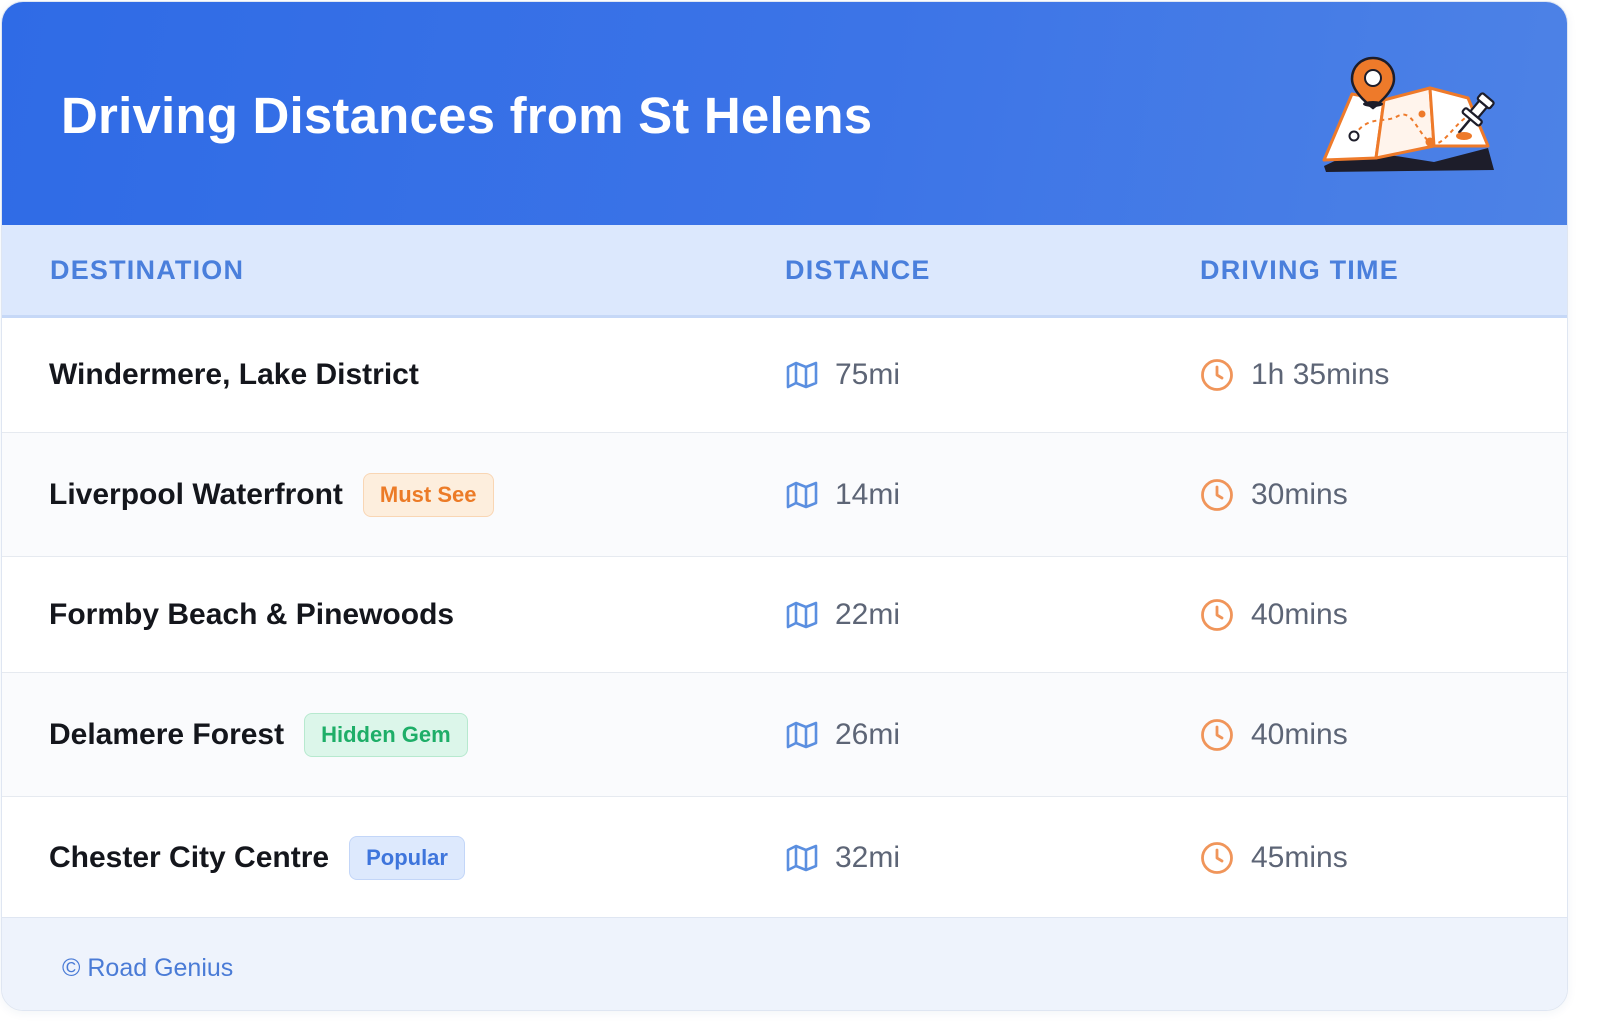  I want to click on destination-name: Windermere, Lake District, so click(234, 374).